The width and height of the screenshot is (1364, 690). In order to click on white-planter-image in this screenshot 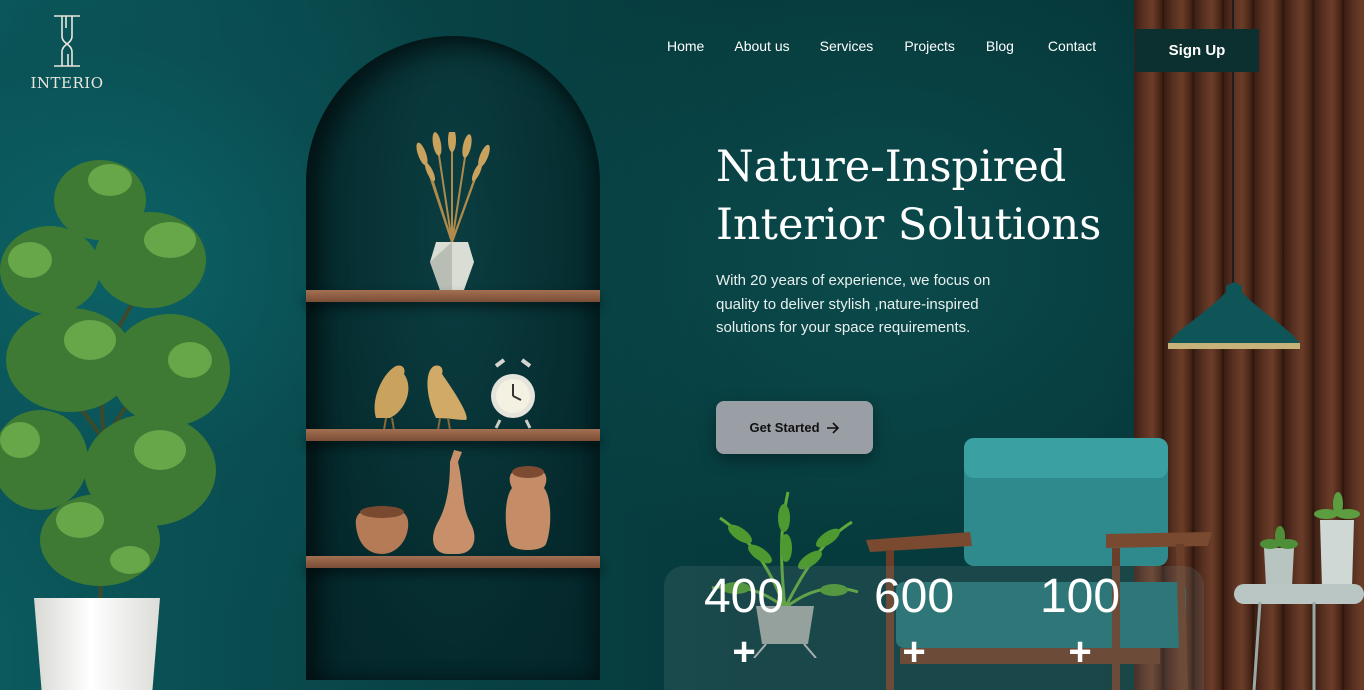, I will do `click(97, 644)`.